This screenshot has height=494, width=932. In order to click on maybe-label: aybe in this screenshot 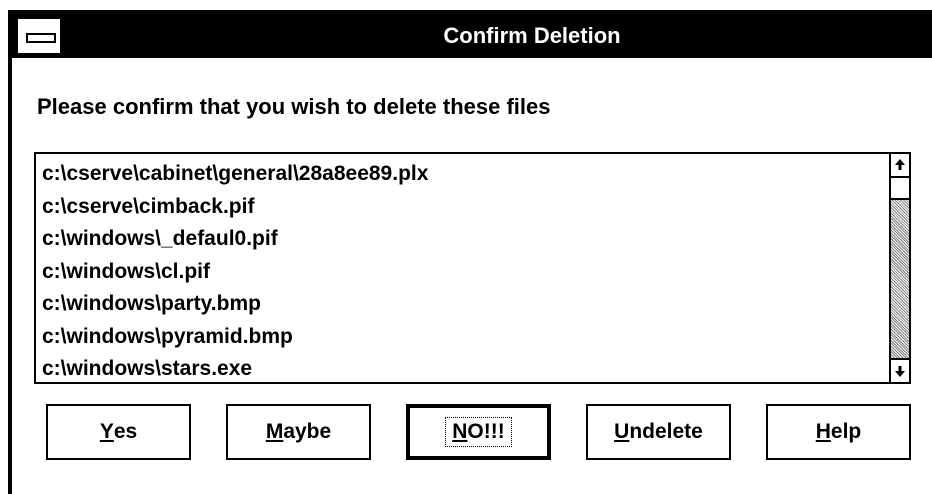, I will do `click(307, 431)`.